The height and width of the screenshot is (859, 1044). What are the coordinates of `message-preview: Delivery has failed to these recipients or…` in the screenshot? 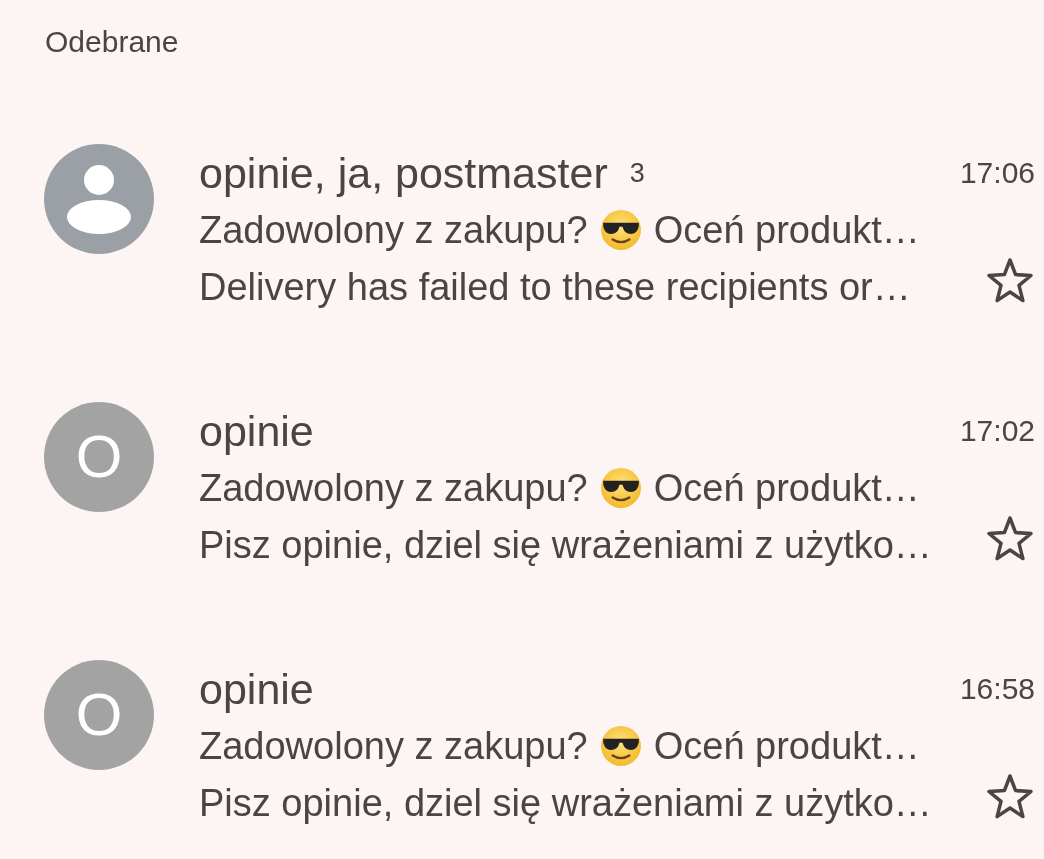 It's located at (555, 287).